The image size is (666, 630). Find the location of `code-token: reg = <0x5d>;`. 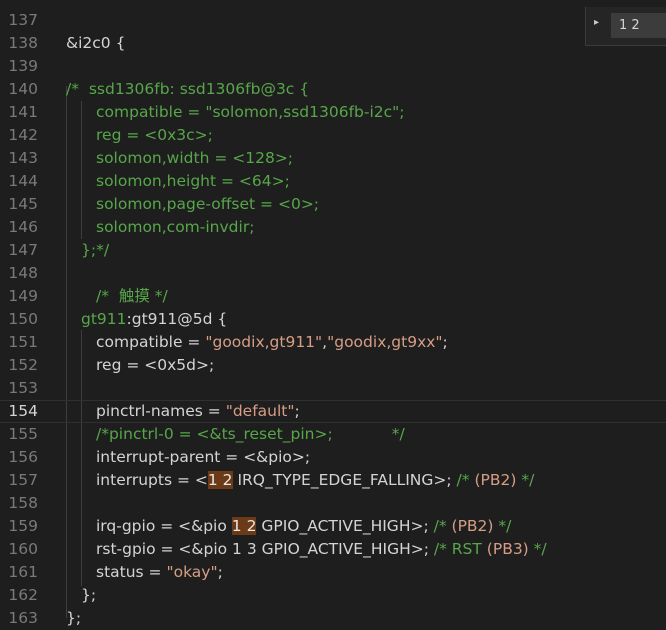

code-token: reg = <0x5d>; is located at coordinates (155, 365).